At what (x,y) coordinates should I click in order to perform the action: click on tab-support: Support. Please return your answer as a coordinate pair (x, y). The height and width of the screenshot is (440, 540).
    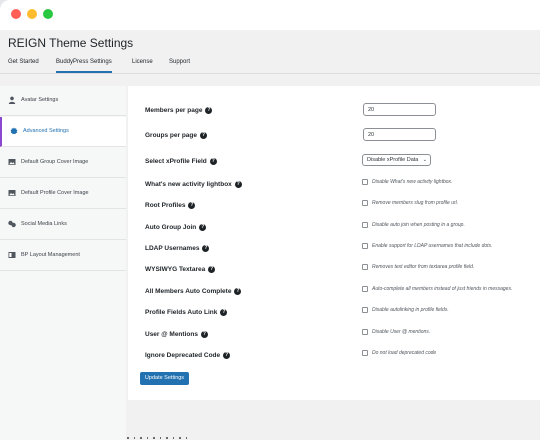
    Looking at the image, I should click on (179, 65).